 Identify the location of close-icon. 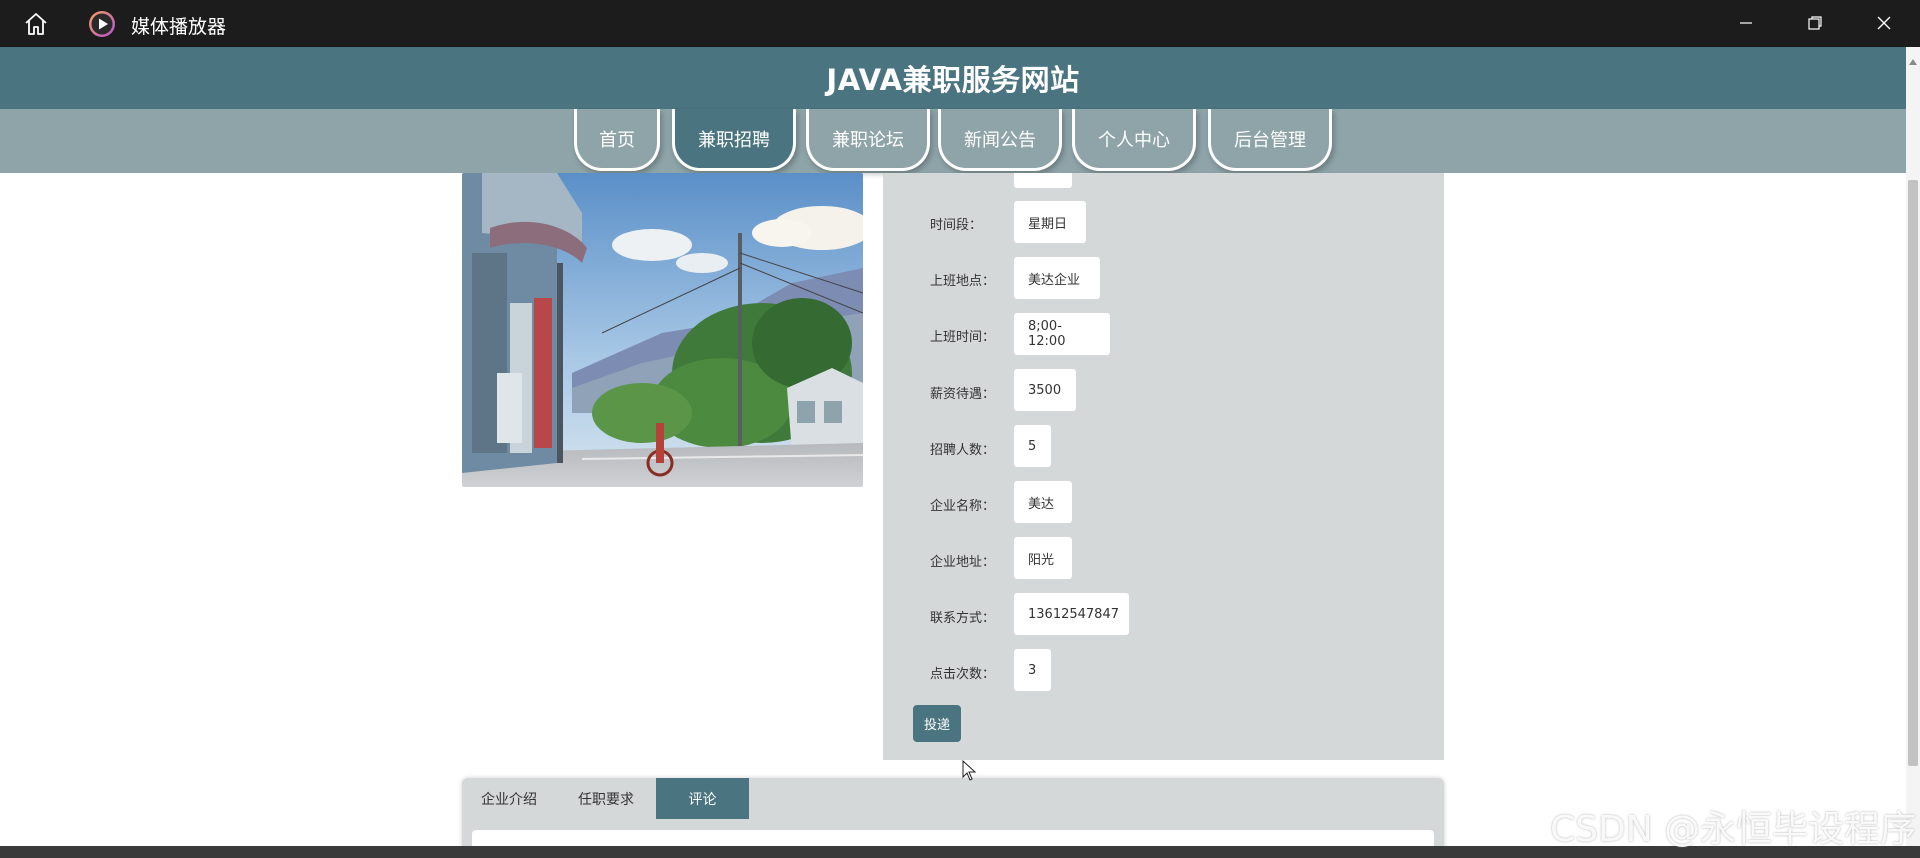
(1884, 23).